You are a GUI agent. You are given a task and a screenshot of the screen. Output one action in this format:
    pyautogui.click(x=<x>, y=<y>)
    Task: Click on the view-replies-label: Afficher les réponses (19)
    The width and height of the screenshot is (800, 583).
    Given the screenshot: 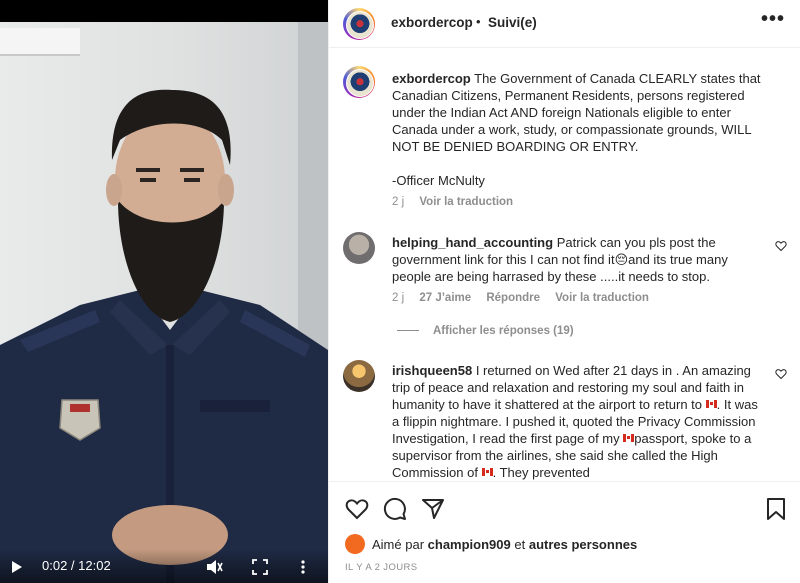 What is the action you would take?
    pyautogui.click(x=503, y=331)
    